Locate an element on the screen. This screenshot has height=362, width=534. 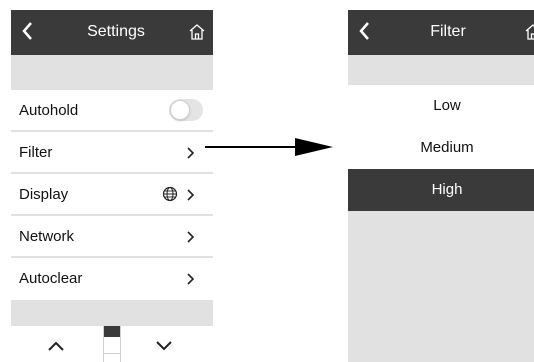
chevron-down-icon is located at coordinates (164, 346).